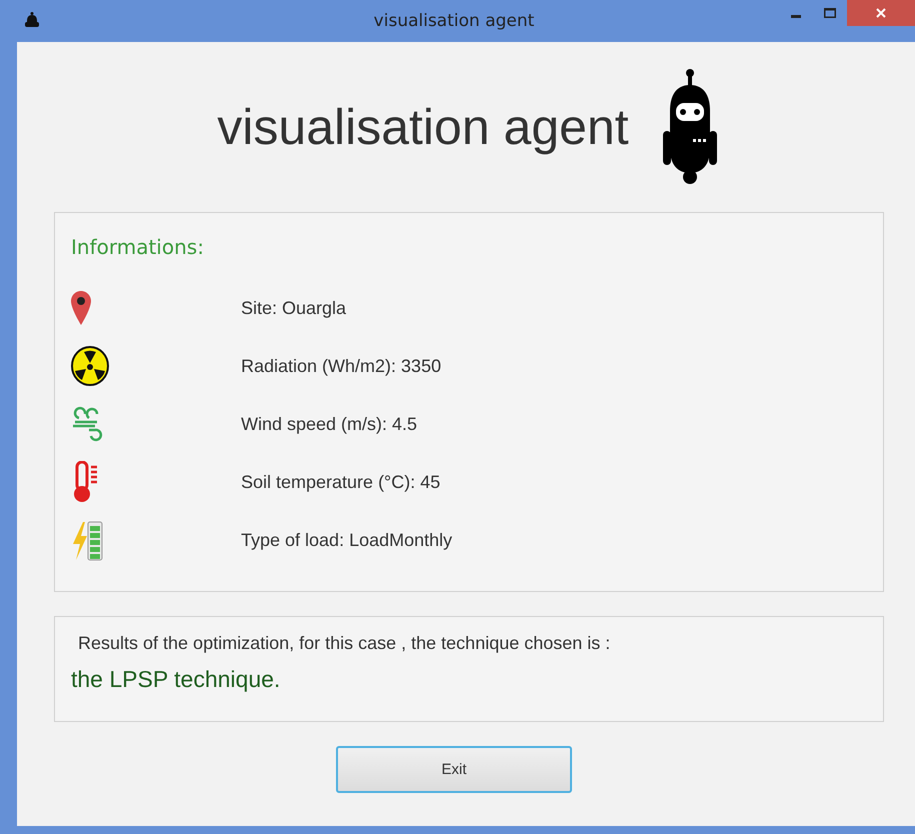 The width and height of the screenshot is (915, 834). What do you see at coordinates (830, 13) in the screenshot?
I see `maximize-icon` at bounding box center [830, 13].